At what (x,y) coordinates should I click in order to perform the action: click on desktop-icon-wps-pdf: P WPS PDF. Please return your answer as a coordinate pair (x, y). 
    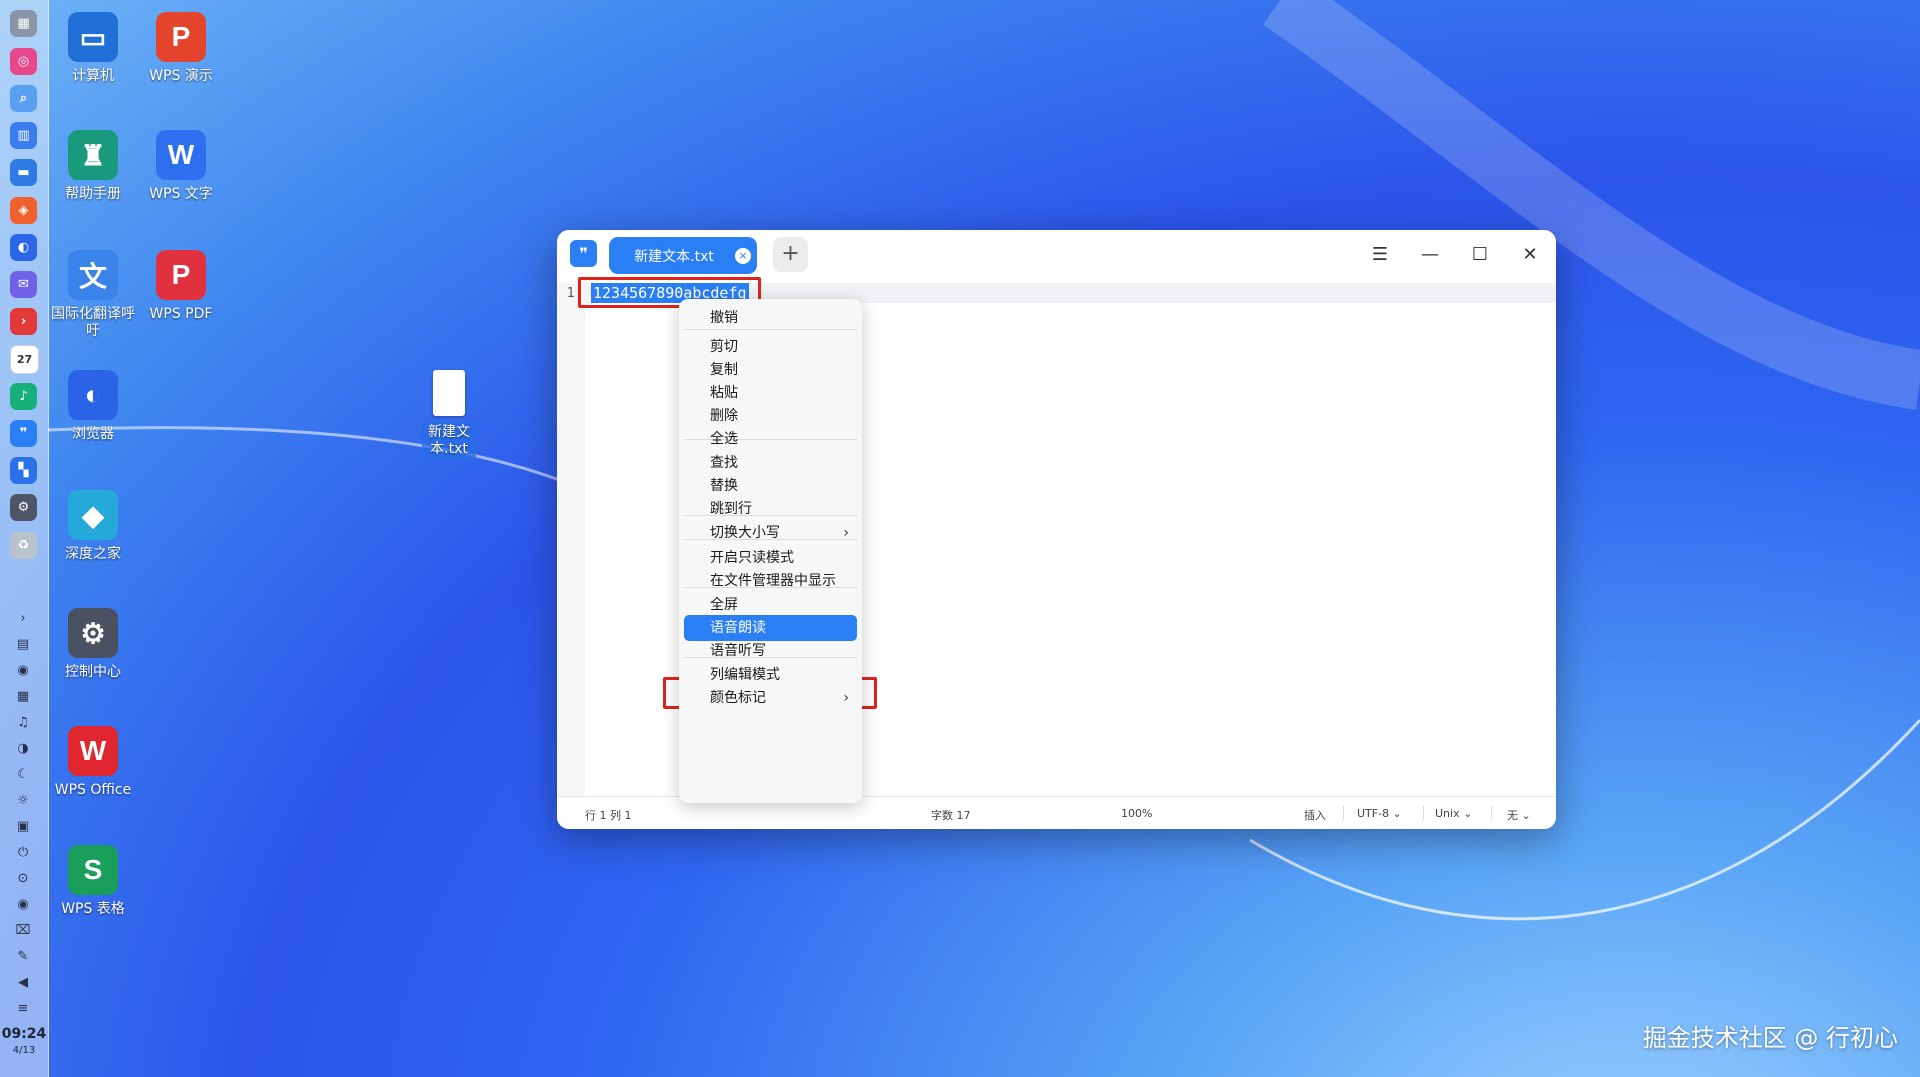
    Looking at the image, I should click on (181, 286).